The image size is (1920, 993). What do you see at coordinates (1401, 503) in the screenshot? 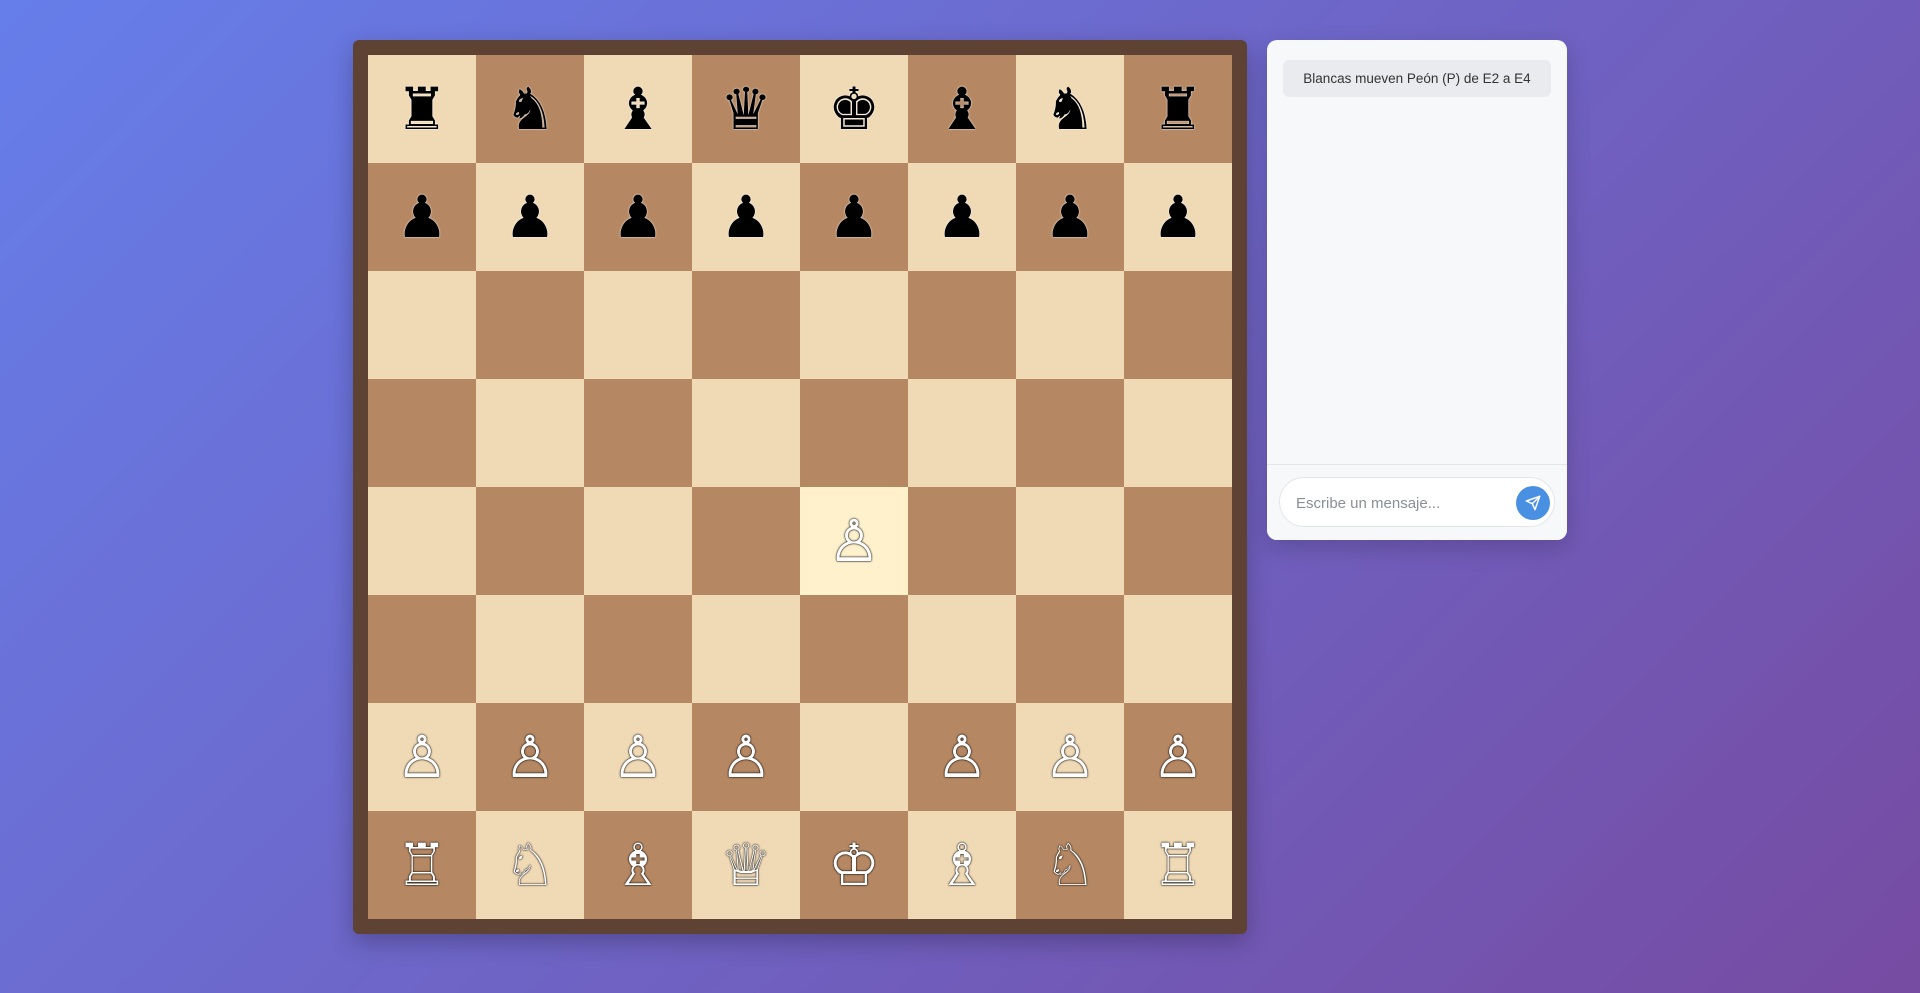
I see `message-input` at bounding box center [1401, 503].